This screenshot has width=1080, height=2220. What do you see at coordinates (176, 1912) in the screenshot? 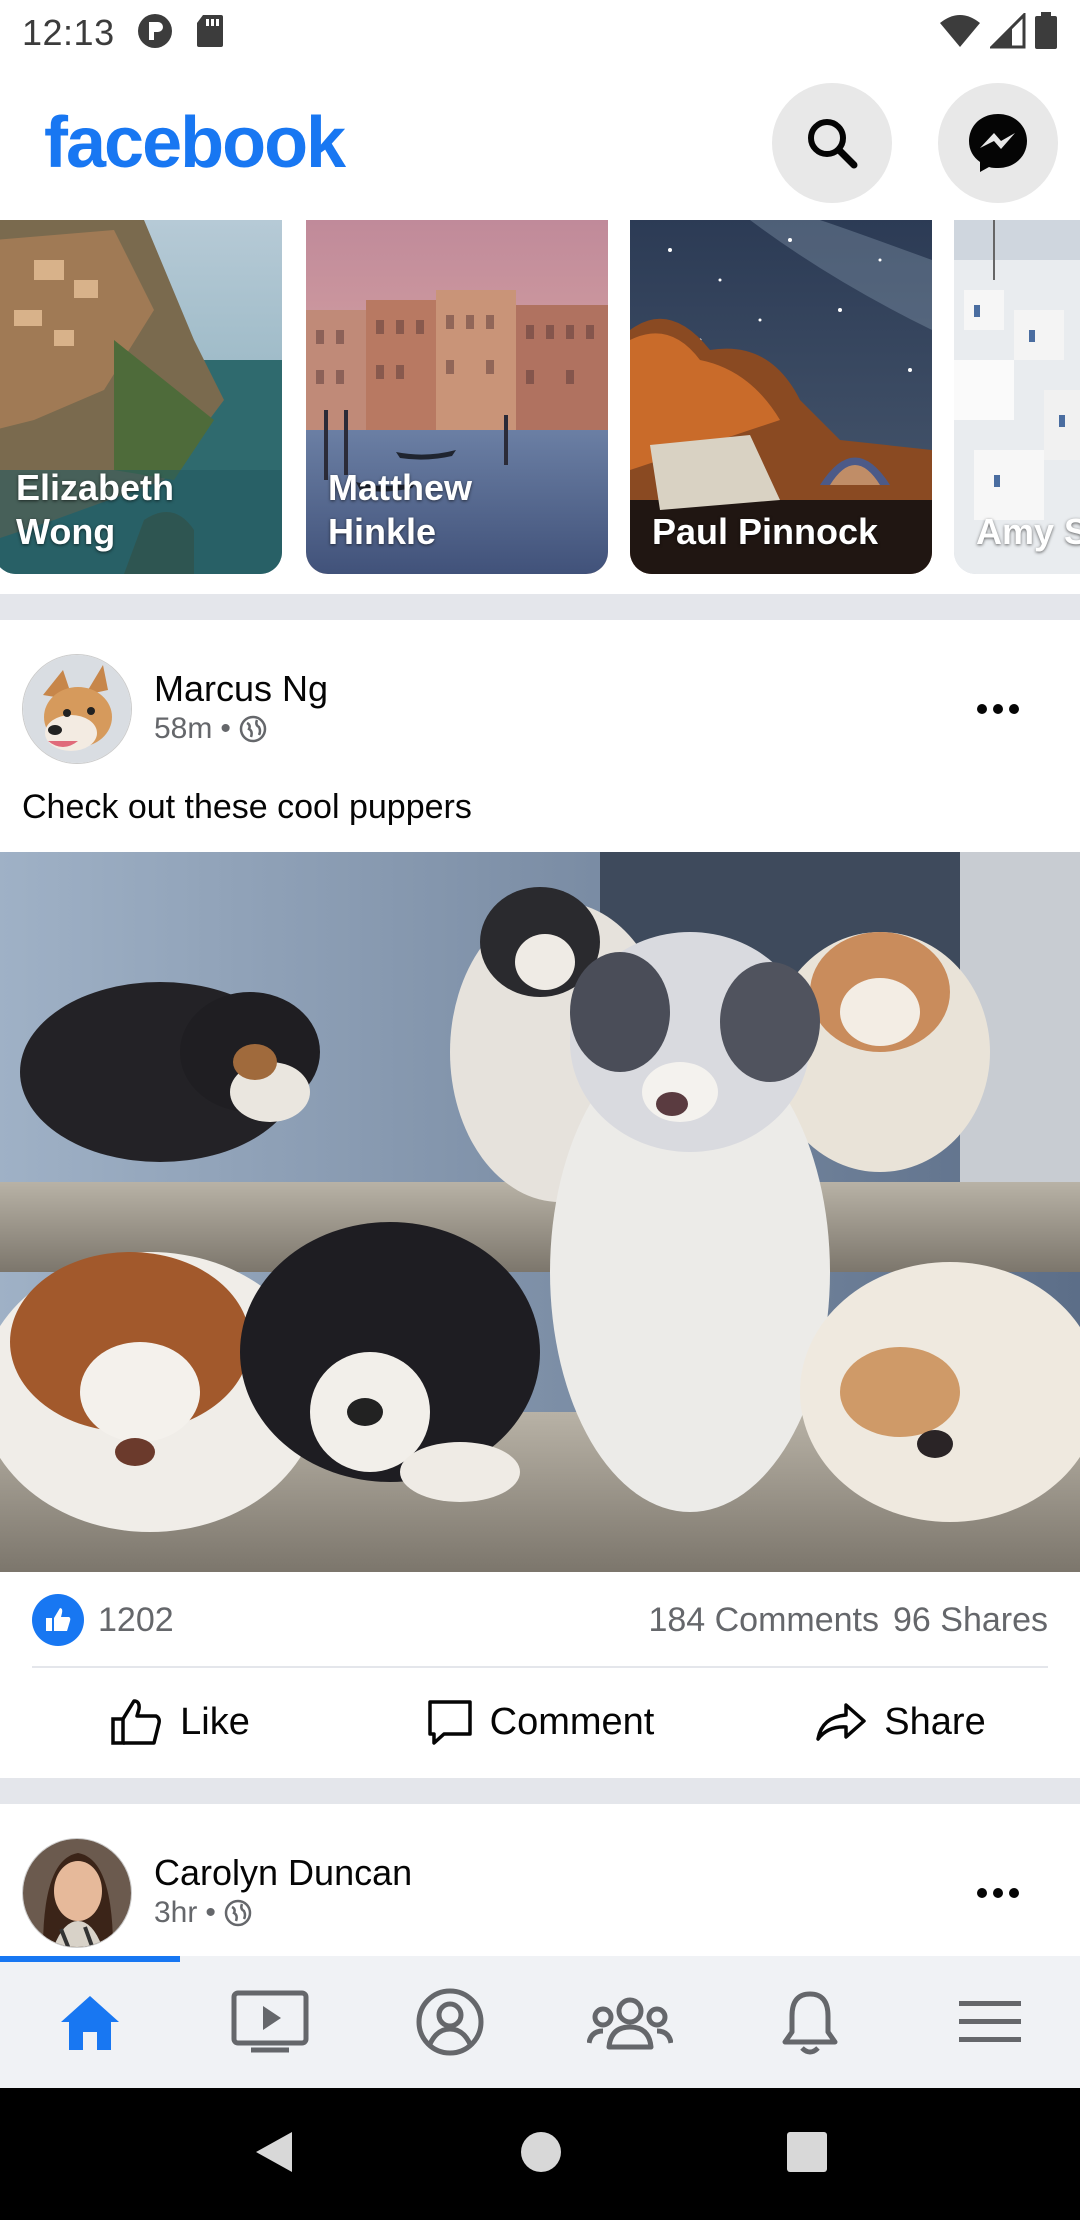
I see `post-time: 3hr` at bounding box center [176, 1912].